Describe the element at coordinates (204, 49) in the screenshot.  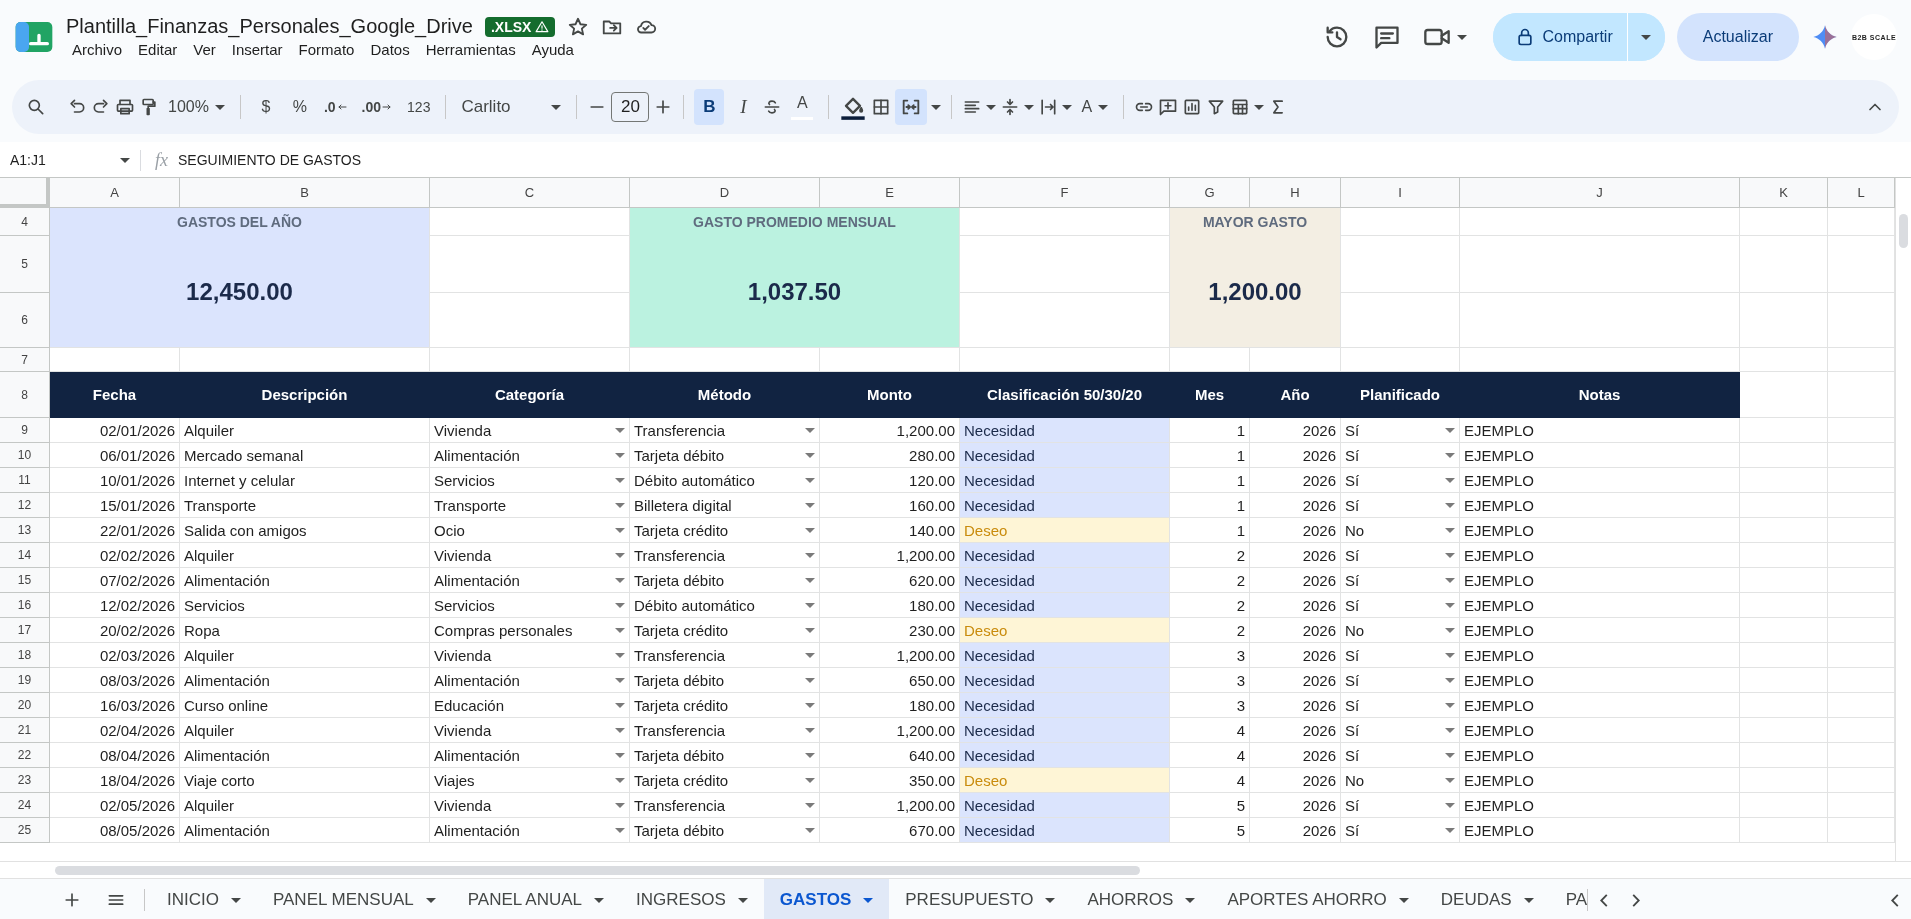
I see `menu-item: Ver` at that location.